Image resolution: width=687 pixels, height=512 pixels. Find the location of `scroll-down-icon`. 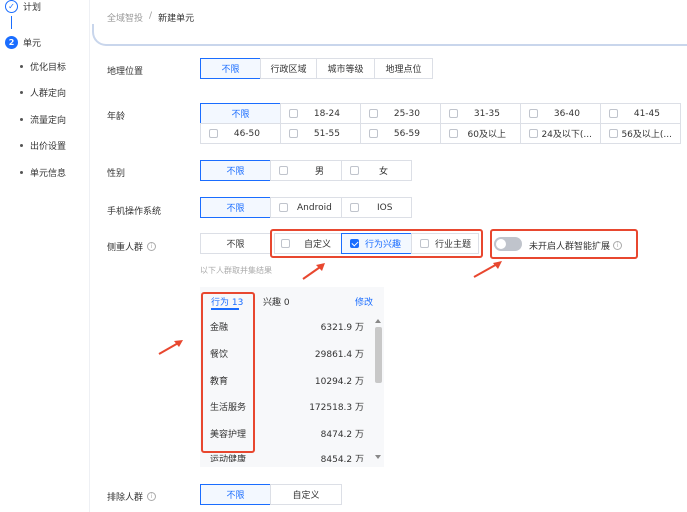

scroll-down-icon is located at coordinates (378, 457).